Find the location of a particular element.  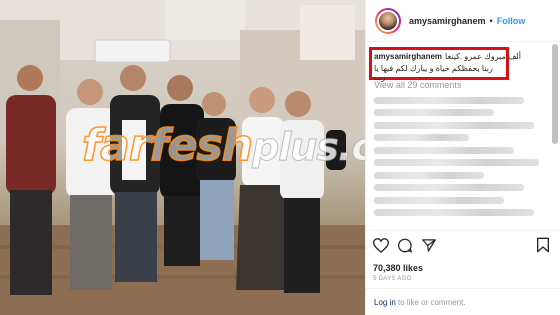

login-prompt: Log in to like or comment. is located at coordinates (462, 301).